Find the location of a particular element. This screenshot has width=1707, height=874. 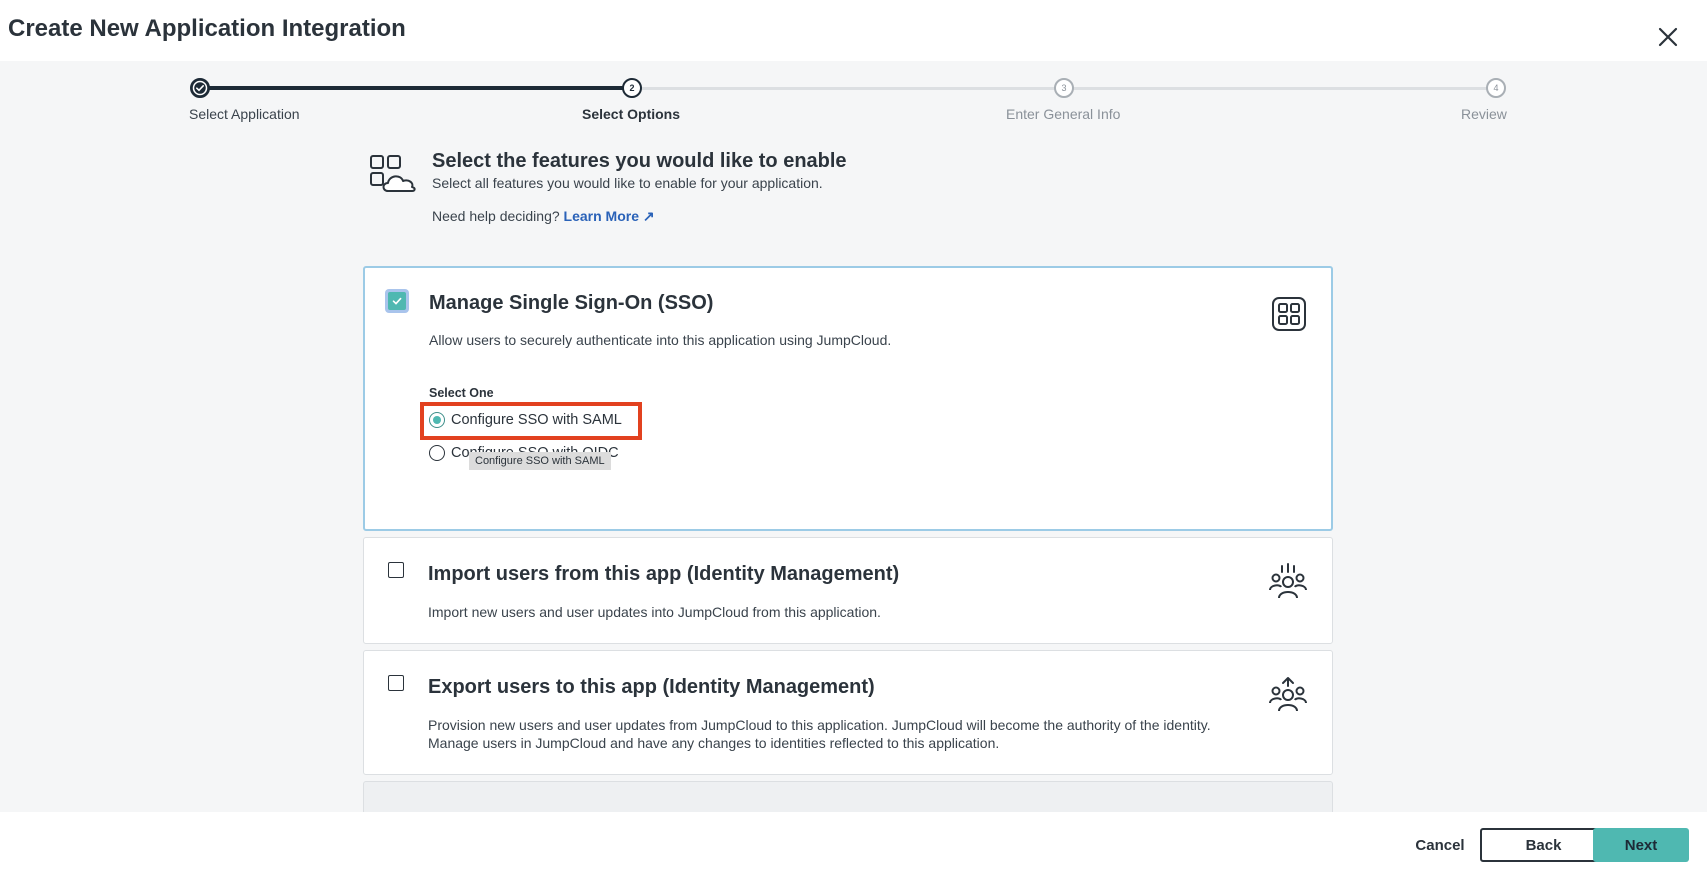

saml-tooltip: Configure SSO with SAML is located at coordinates (540, 461).